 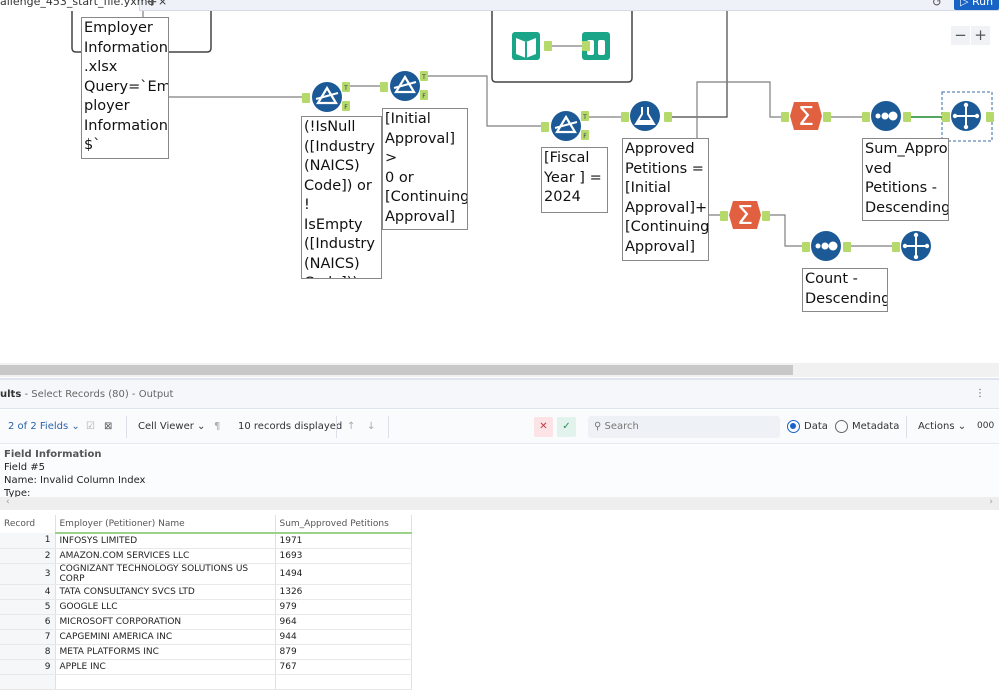 I want to click on sum-cell: 1494, so click(x=343, y=574).